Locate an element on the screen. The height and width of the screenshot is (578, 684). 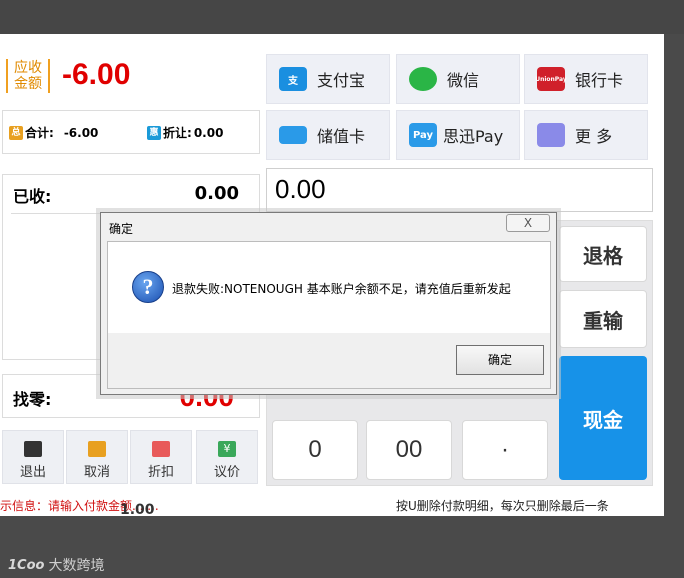
tag-icon is located at coordinates (161, 449).